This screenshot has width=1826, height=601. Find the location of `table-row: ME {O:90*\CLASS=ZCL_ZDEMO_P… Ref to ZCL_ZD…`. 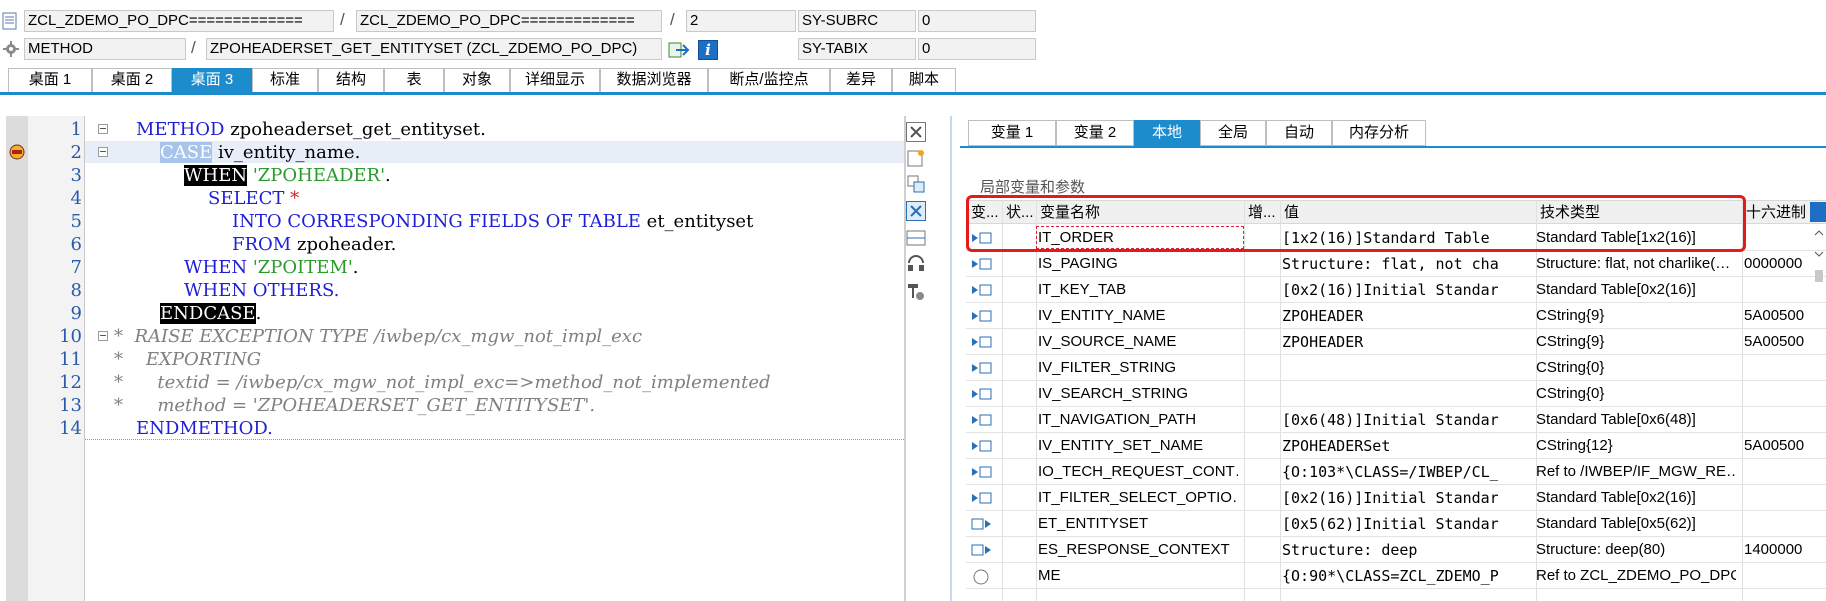

table-row: ME {O:90*\CLASS=ZCL_ZDEMO_P… Ref to ZCL_ZD… is located at coordinates (1396, 576).